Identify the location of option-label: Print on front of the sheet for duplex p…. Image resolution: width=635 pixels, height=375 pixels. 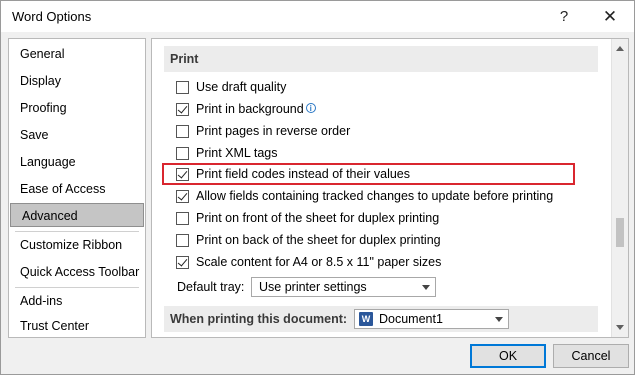
(318, 218).